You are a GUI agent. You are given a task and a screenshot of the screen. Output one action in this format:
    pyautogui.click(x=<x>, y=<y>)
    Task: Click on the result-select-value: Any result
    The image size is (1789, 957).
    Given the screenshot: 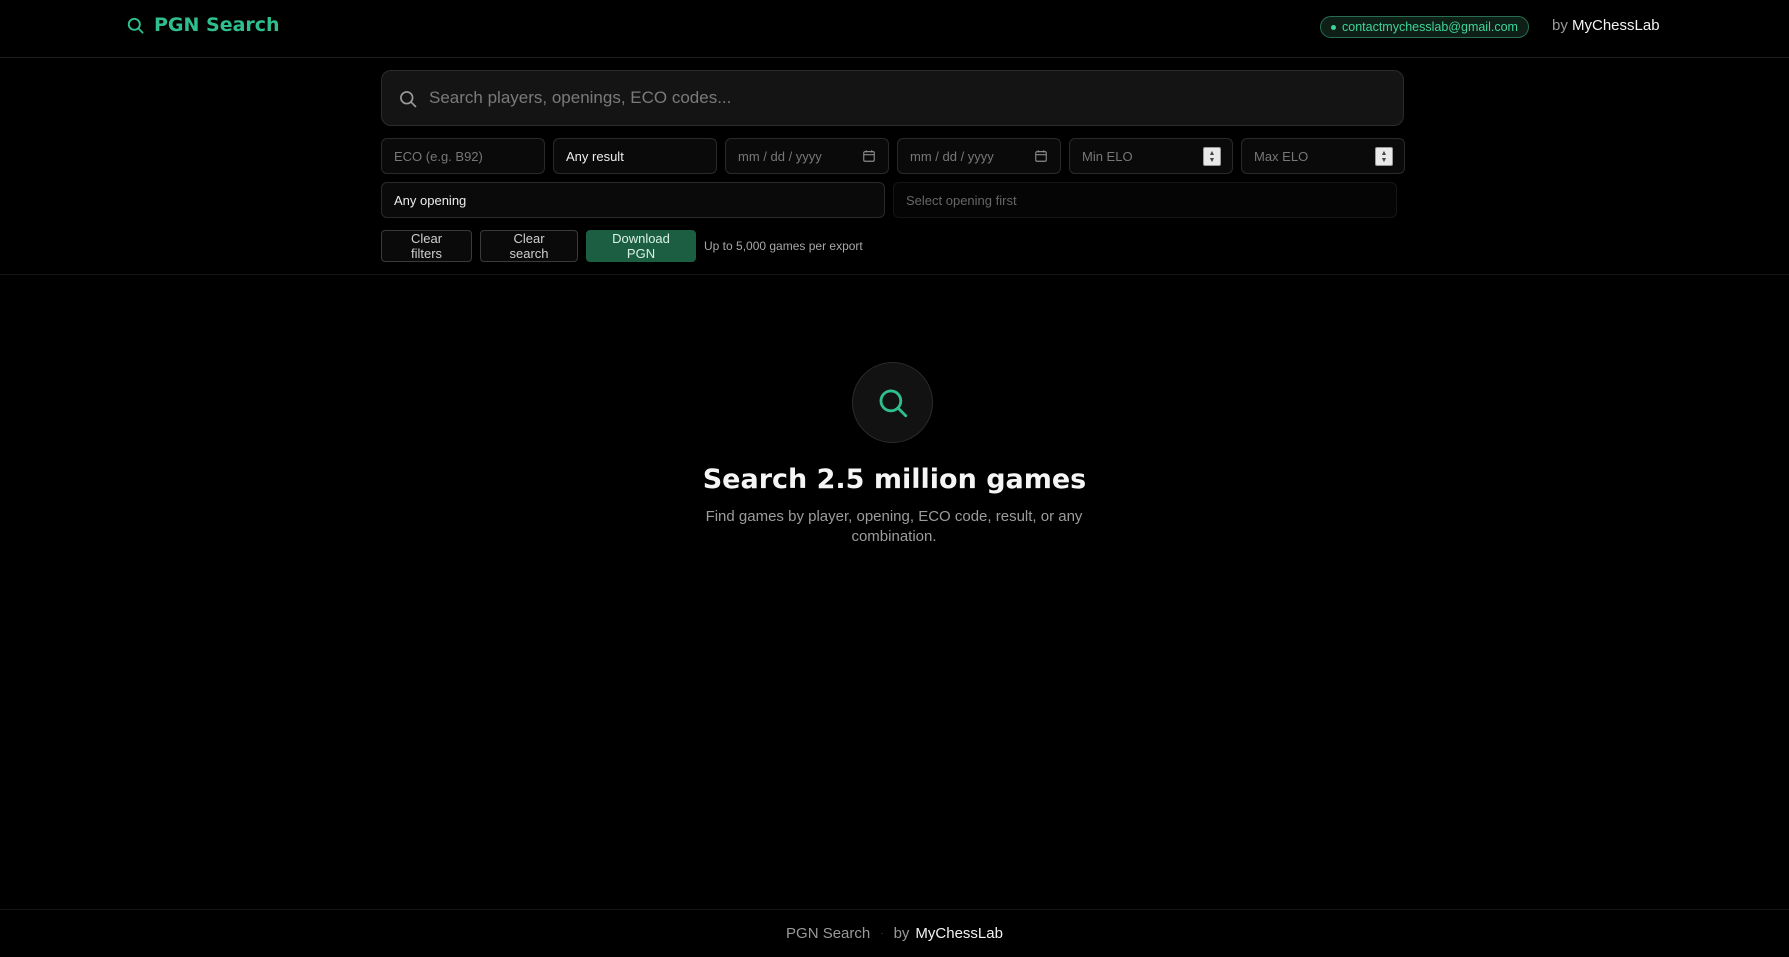 What is the action you would take?
    pyautogui.click(x=595, y=156)
    